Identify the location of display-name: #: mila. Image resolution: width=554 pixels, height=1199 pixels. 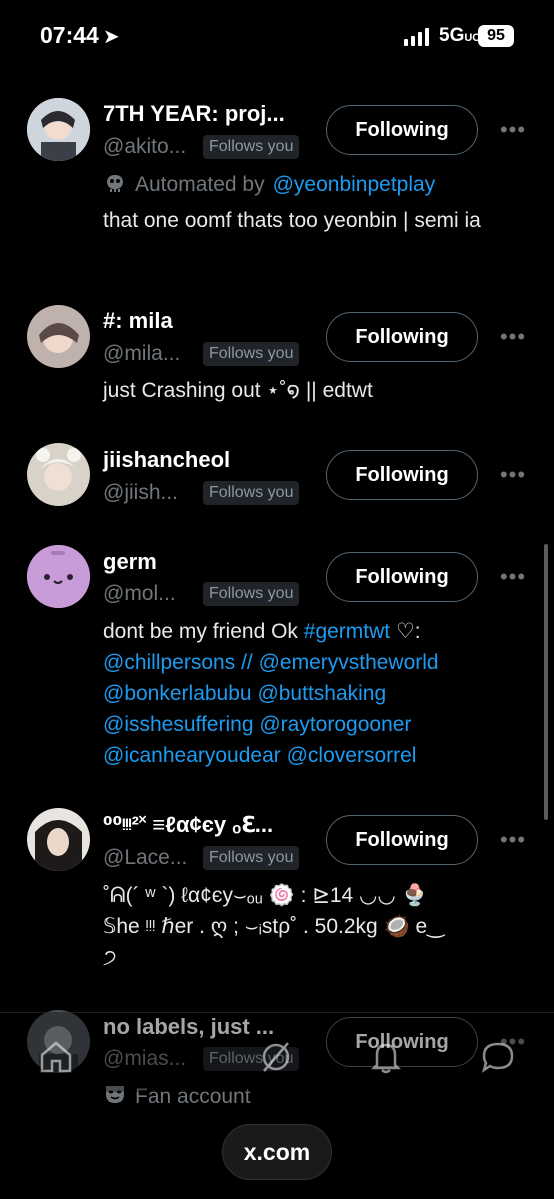
(138, 321).